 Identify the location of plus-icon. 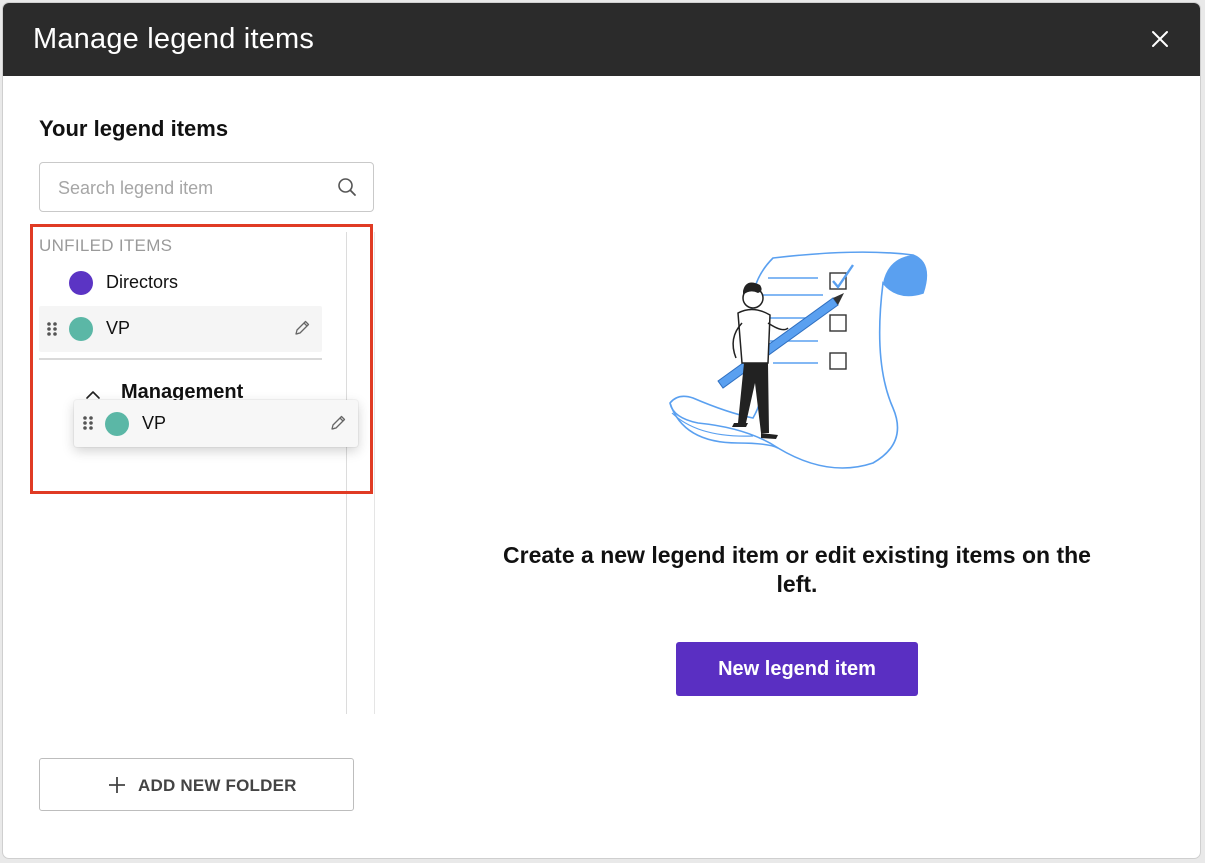
(117, 785).